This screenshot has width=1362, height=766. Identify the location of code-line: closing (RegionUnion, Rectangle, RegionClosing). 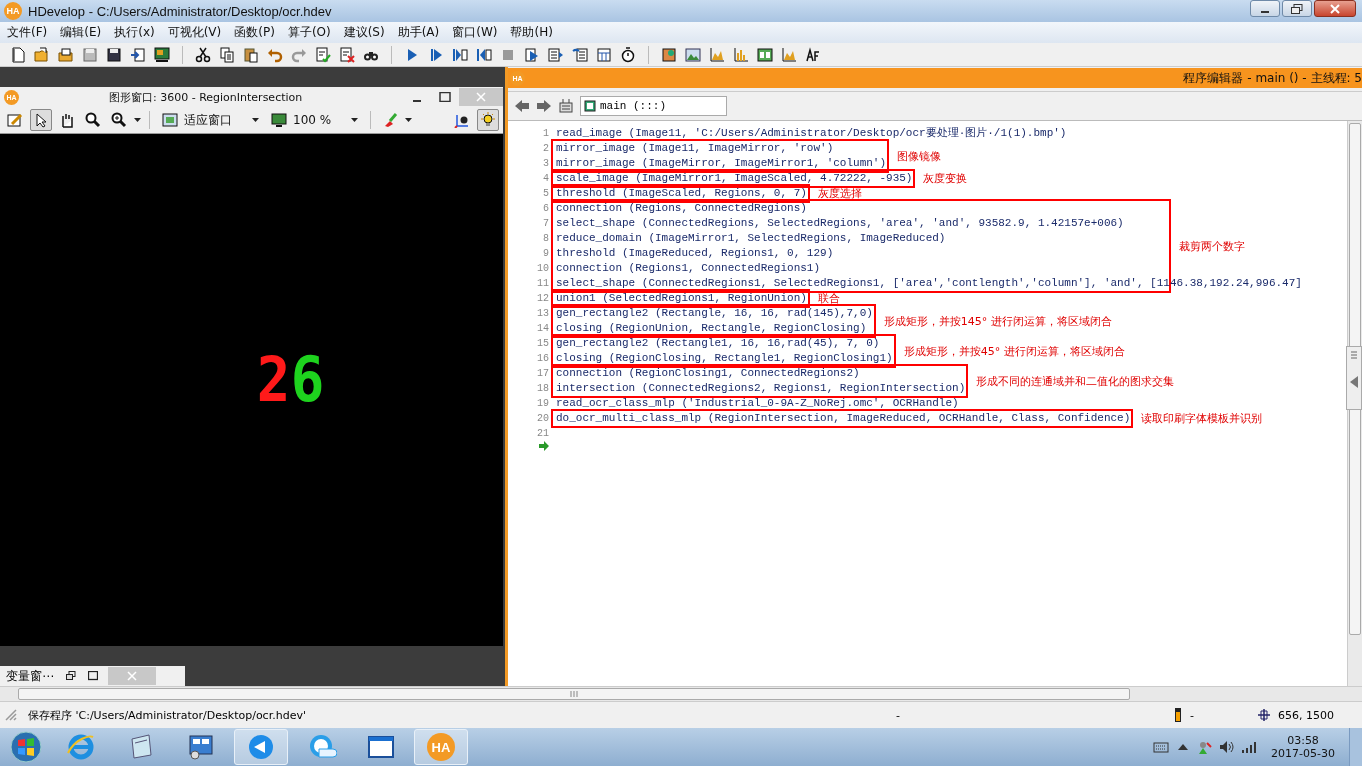
(711, 328).